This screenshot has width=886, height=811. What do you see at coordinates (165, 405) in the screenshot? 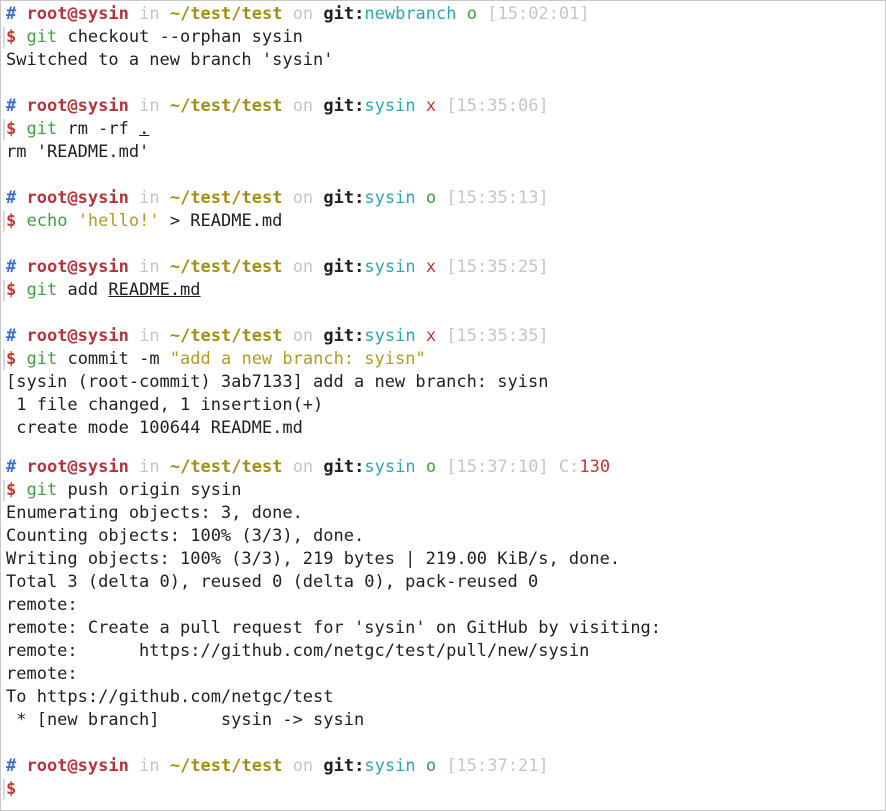
I see `output-line: 1 file changed, 1 insertion(+)` at bounding box center [165, 405].